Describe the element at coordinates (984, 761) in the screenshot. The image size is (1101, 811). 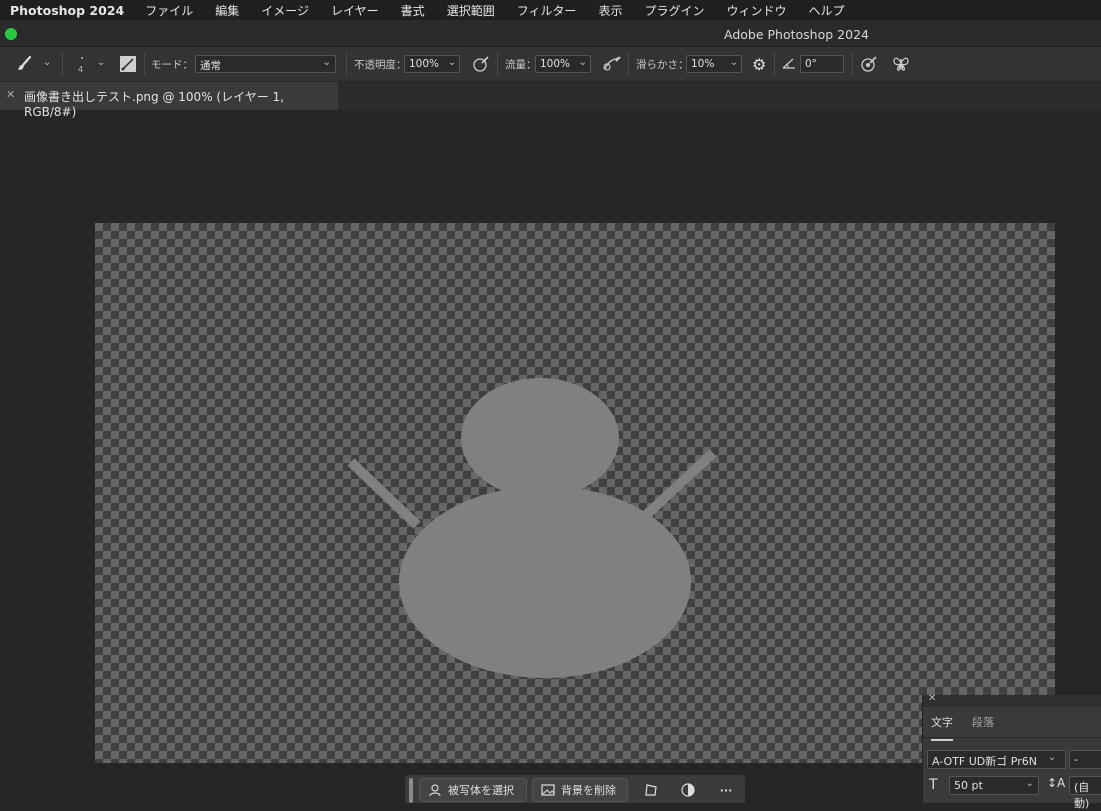
I see `font-family-value: A-OTF UD新ゴ Pr6N` at that location.